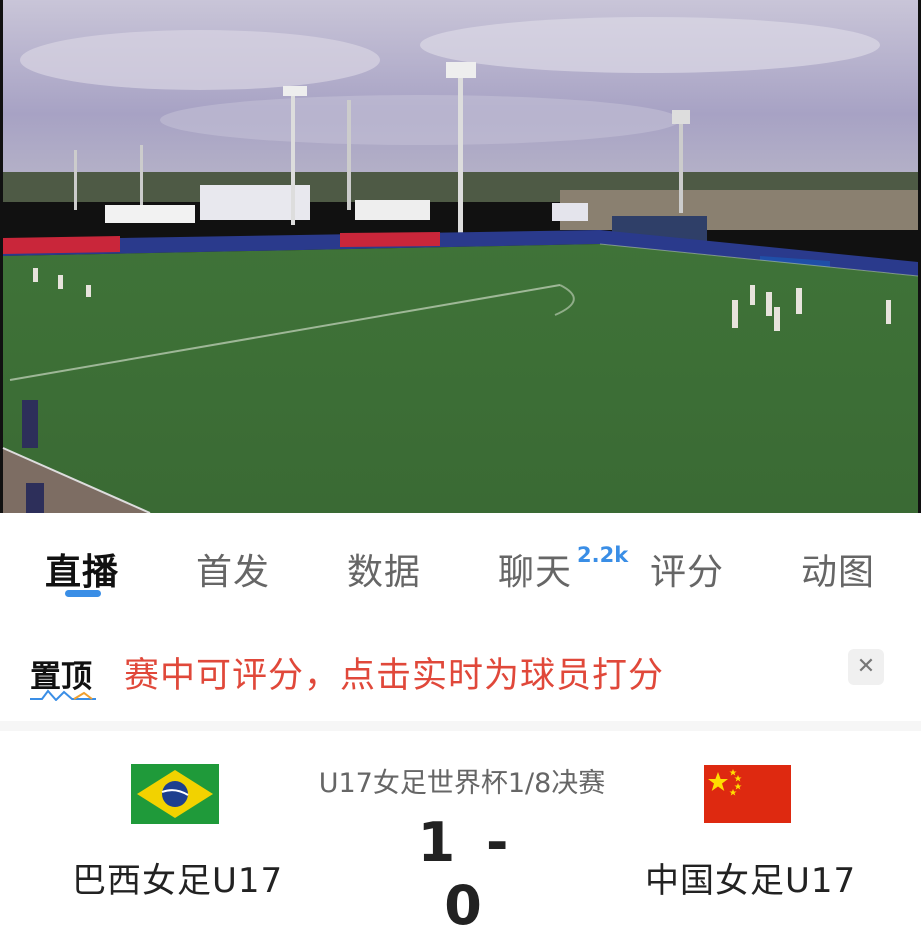 This screenshot has width=921, height=937. What do you see at coordinates (462, 783) in the screenshot?
I see `match-stage-title: U17女足世界杯1/8决赛` at bounding box center [462, 783].